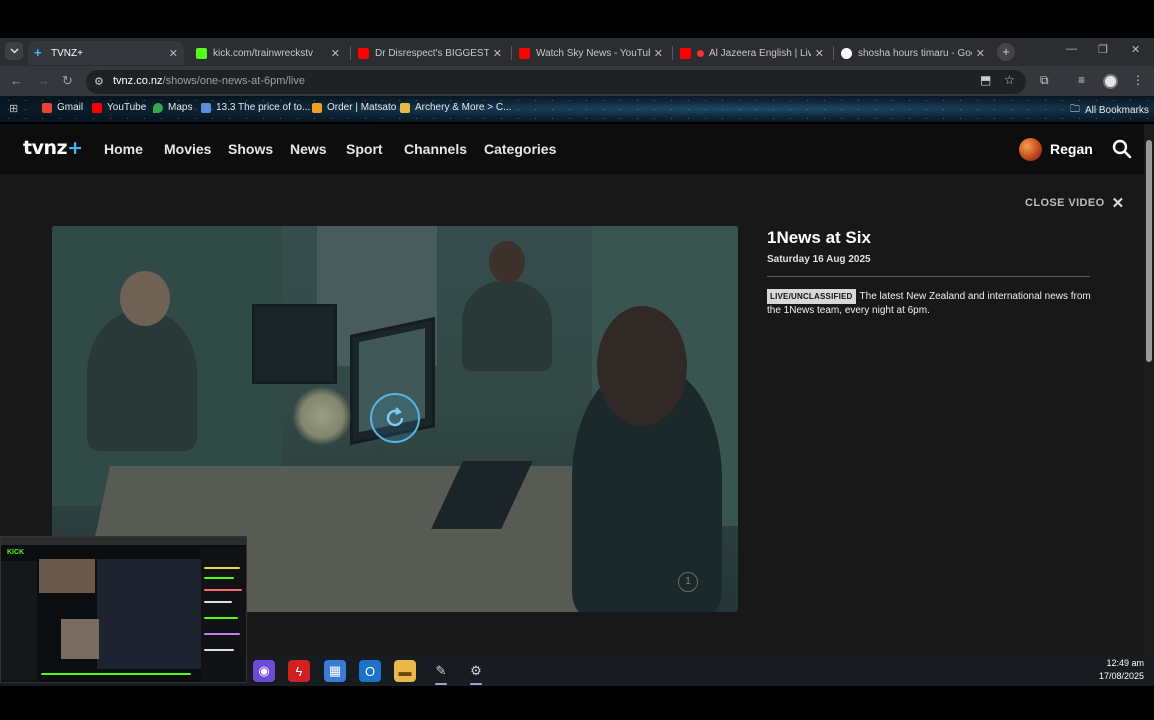 The width and height of the screenshot is (1154, 720). I want to click on all-bookmarks: 🗀 All Bookmarks, so click(1109, 110).